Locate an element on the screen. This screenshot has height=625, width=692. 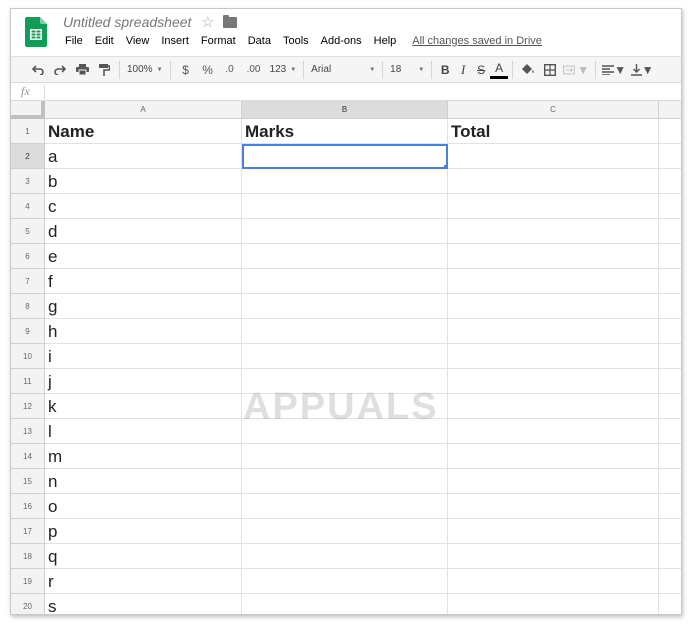
cell-b2 is located at coordinates (345, 156).